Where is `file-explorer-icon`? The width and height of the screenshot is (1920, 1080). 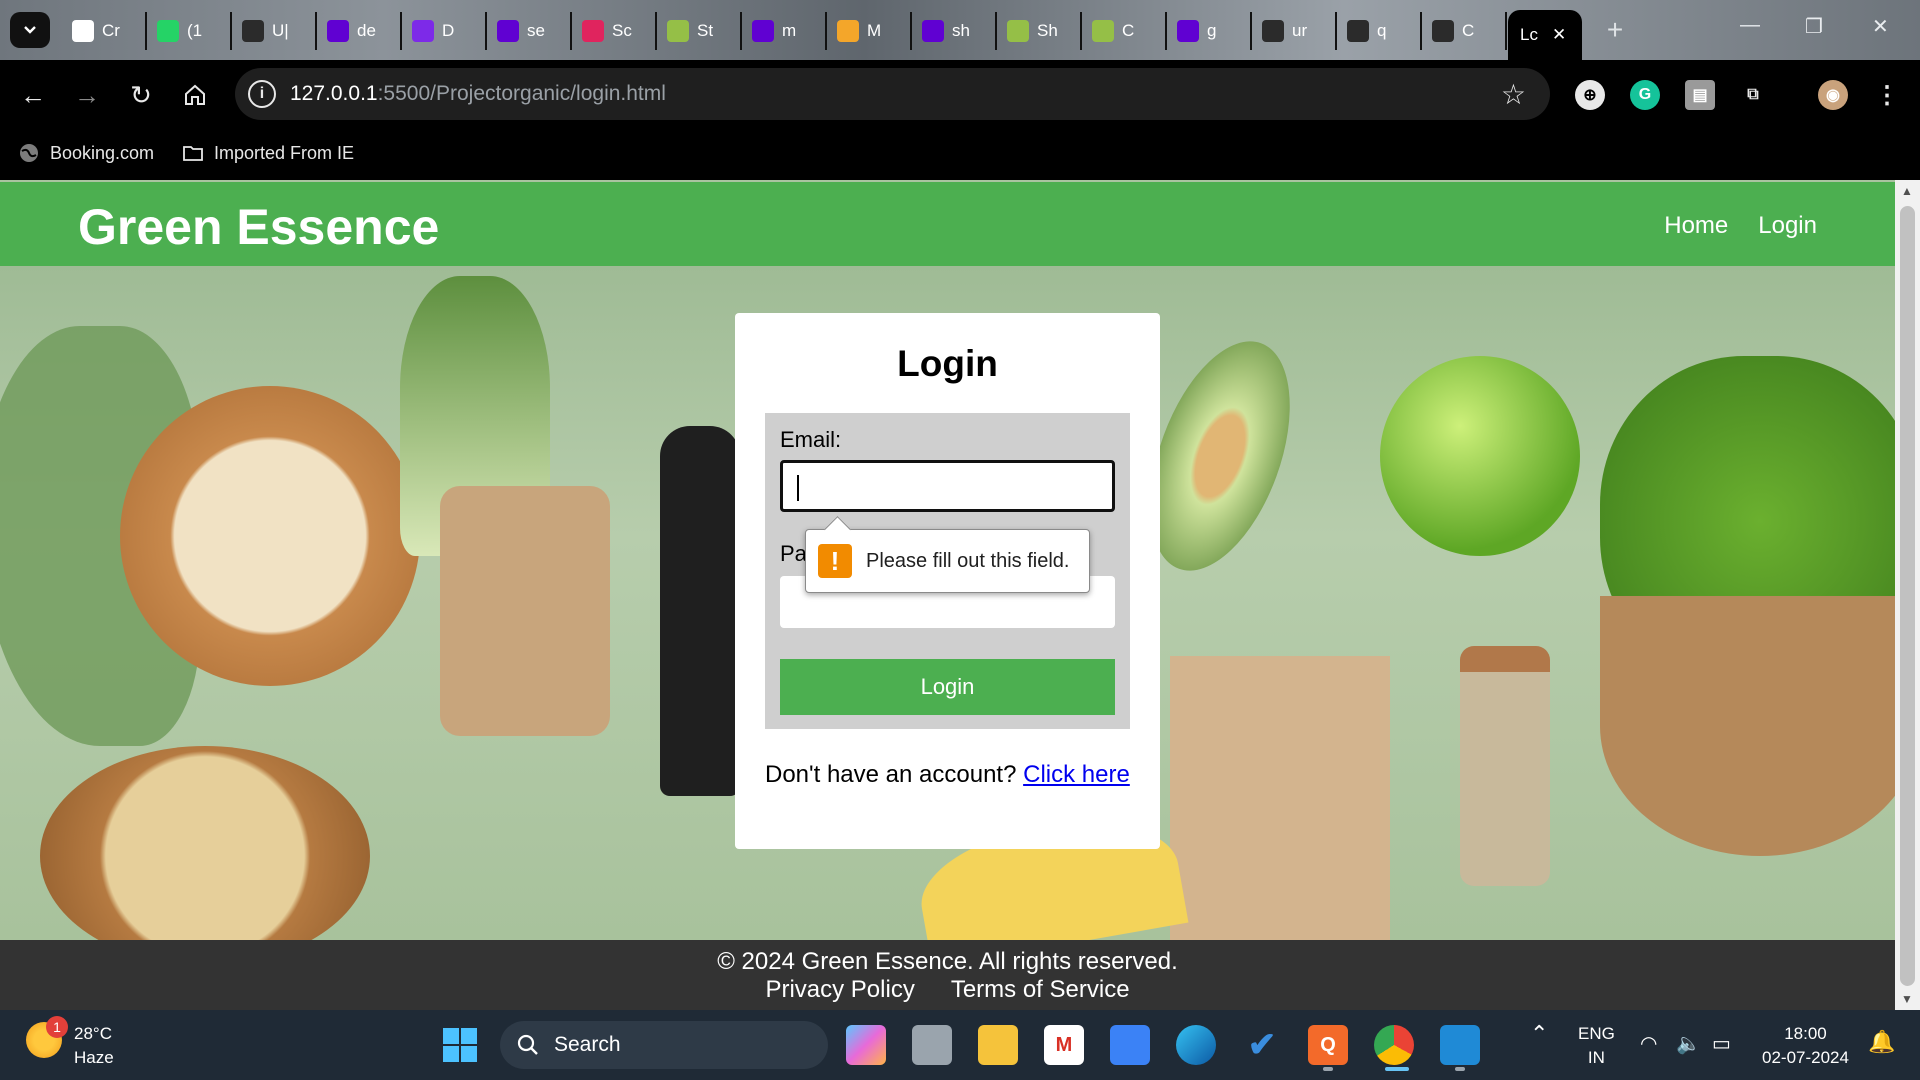 file-explorer-icon is located at coordinates (998, 1045).